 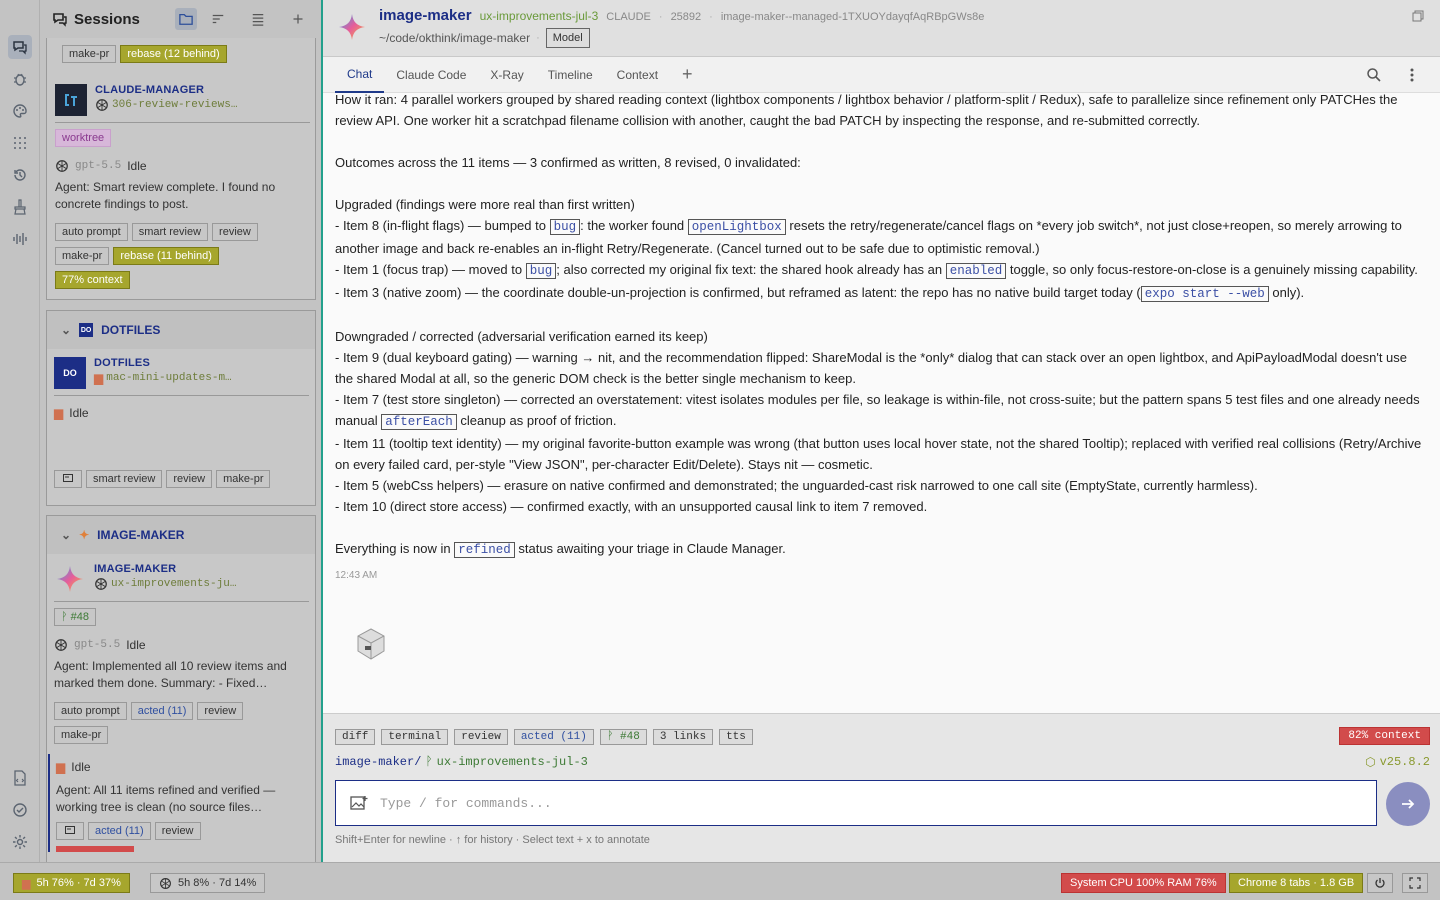 I want to click on send-button, so click(x=1408, y=804).